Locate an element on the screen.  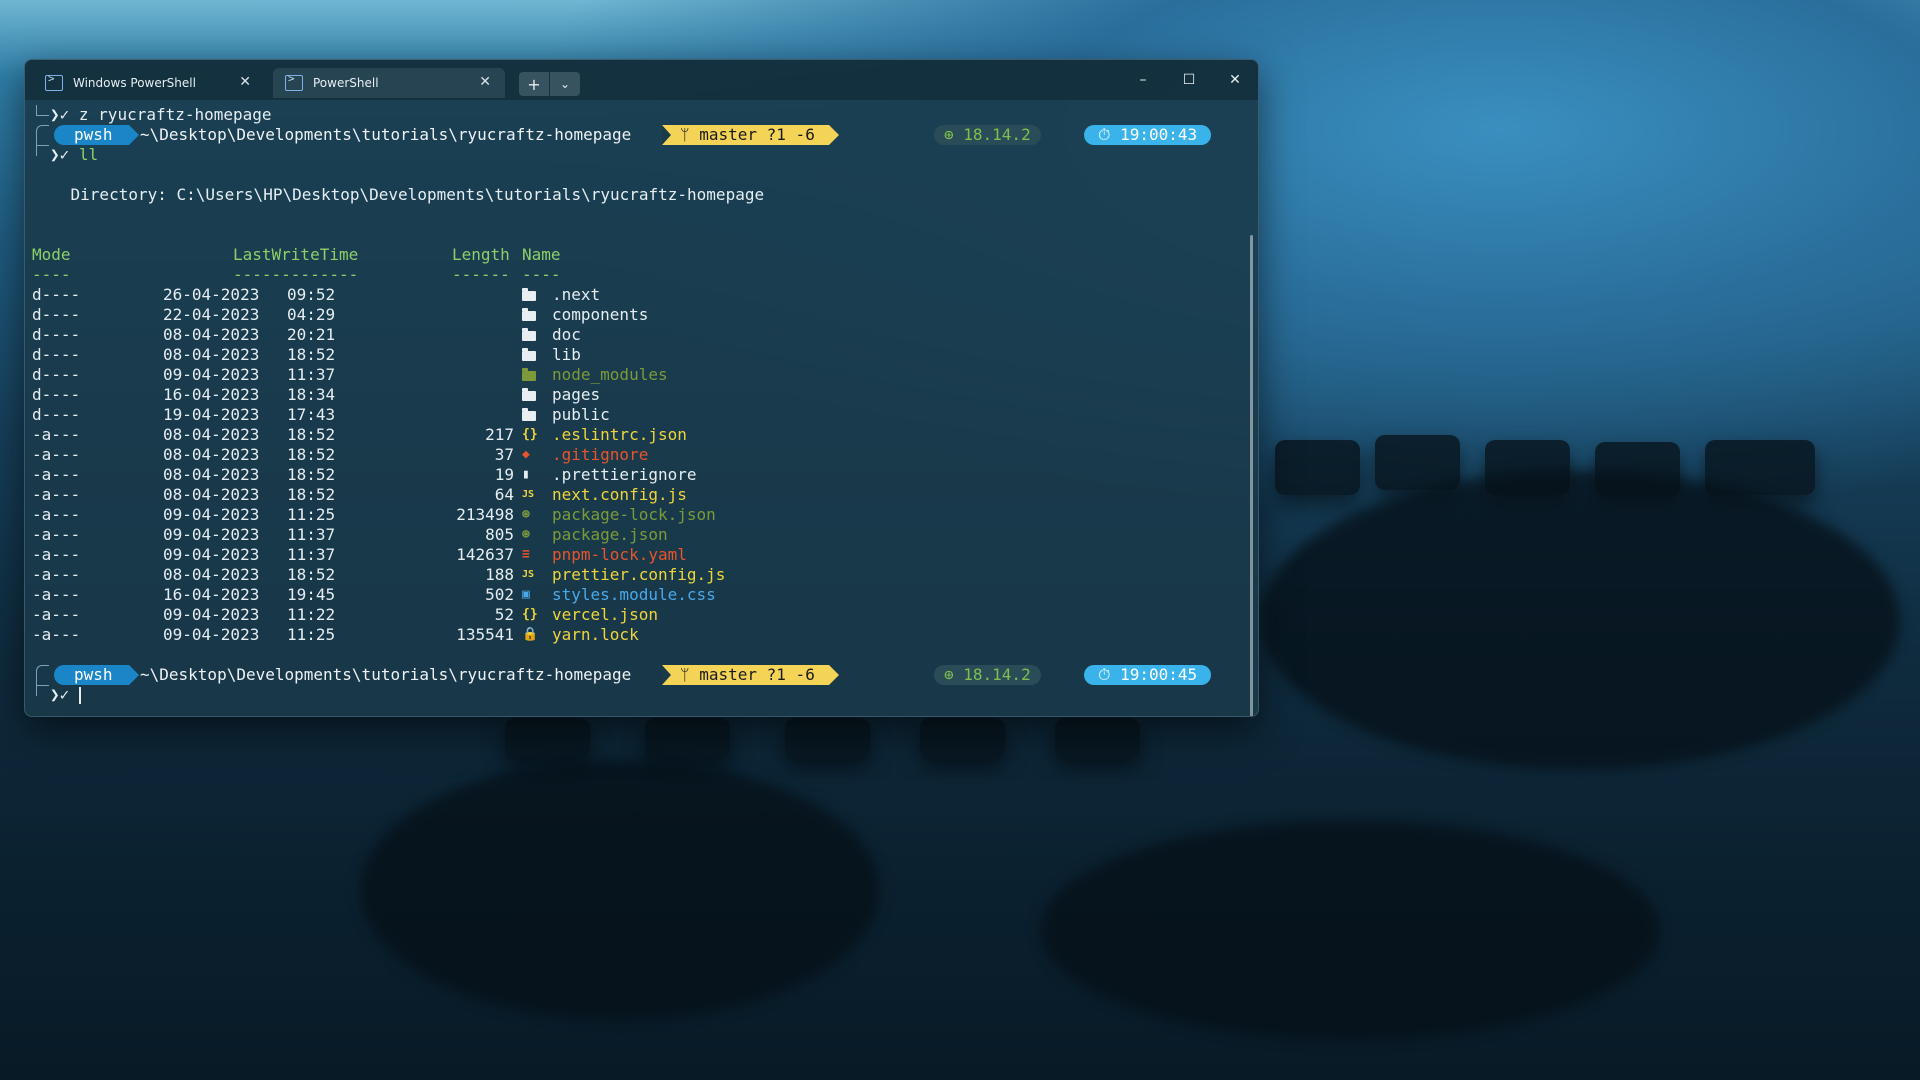
file-name: yarn.lock is located at coordinates (595, 635).